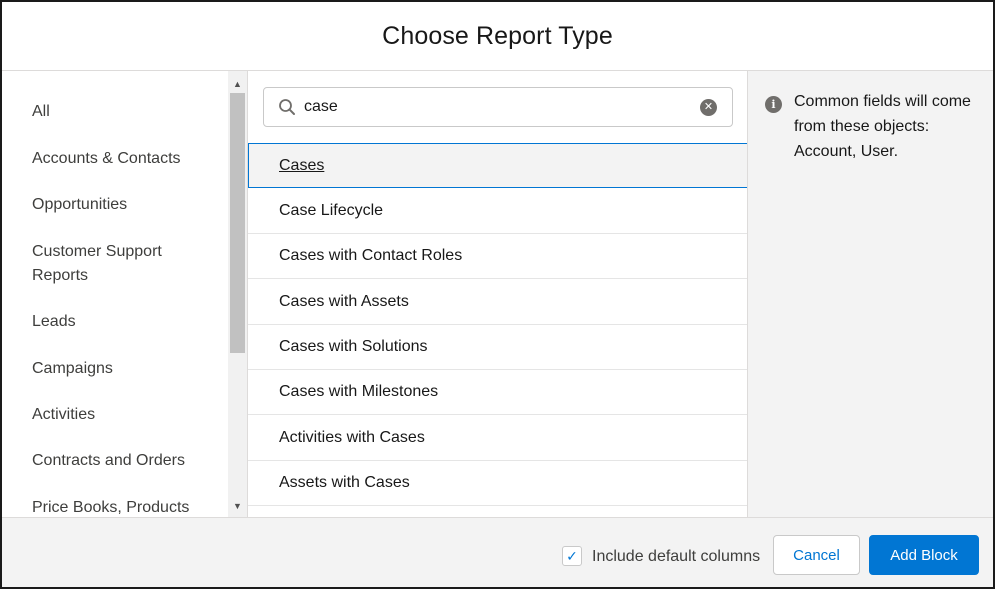 The height and width of the screenshot is (589, 995). Describe the element at coordinates (237, 506) in the screenshot. I see `chevron-down-icon: ▼` at that location.